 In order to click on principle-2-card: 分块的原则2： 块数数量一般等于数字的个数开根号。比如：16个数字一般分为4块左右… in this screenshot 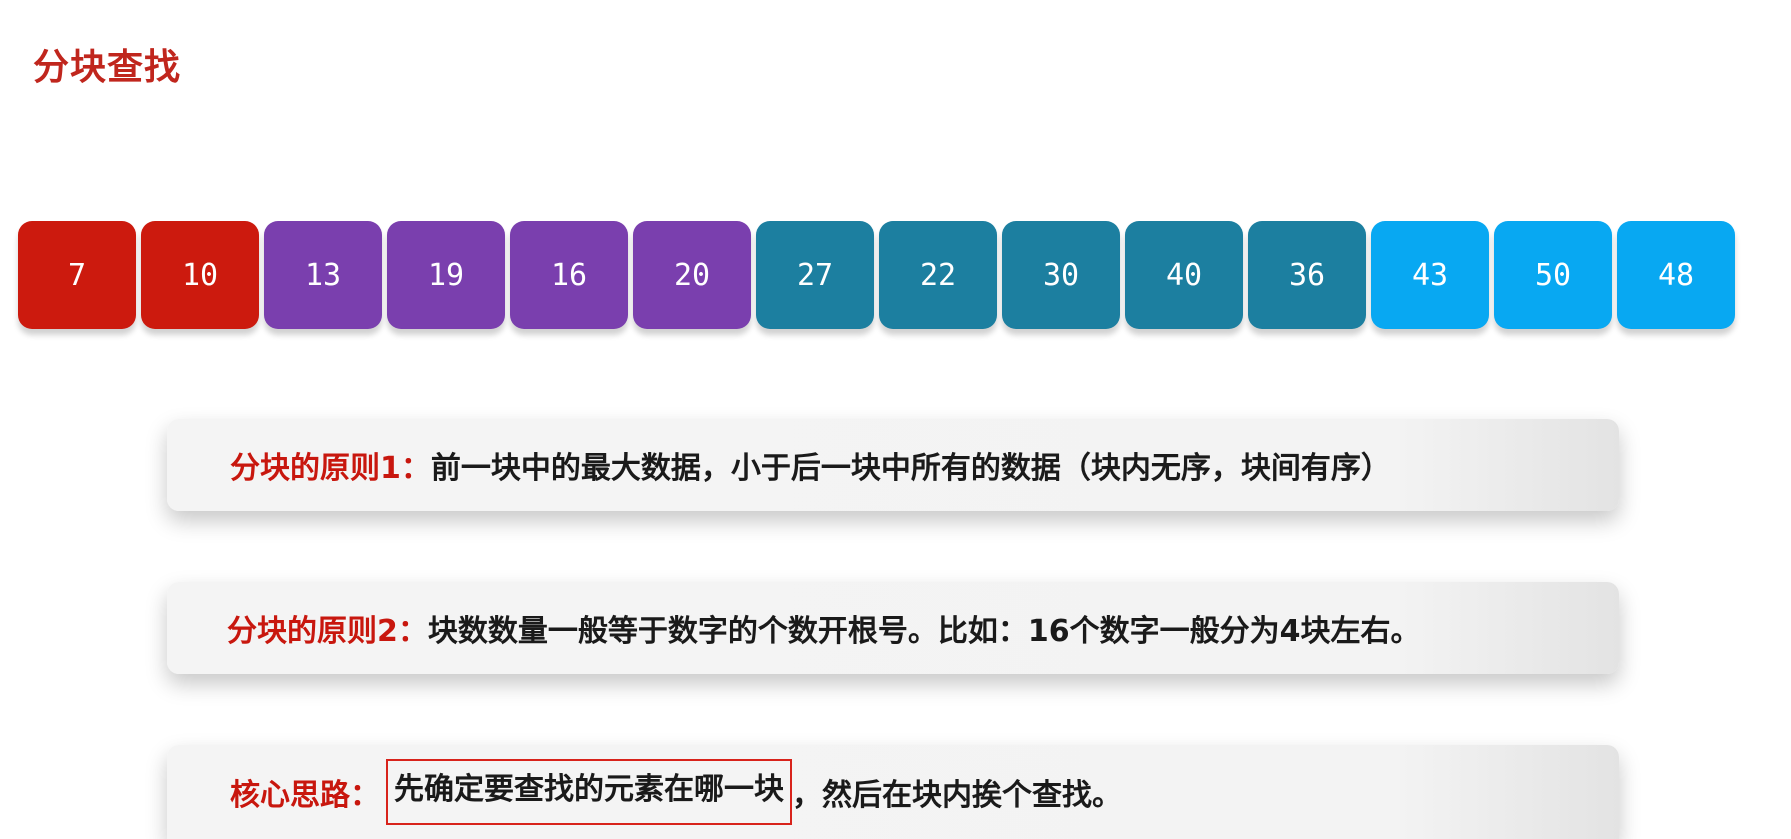, I will do `click(893, 628)`.